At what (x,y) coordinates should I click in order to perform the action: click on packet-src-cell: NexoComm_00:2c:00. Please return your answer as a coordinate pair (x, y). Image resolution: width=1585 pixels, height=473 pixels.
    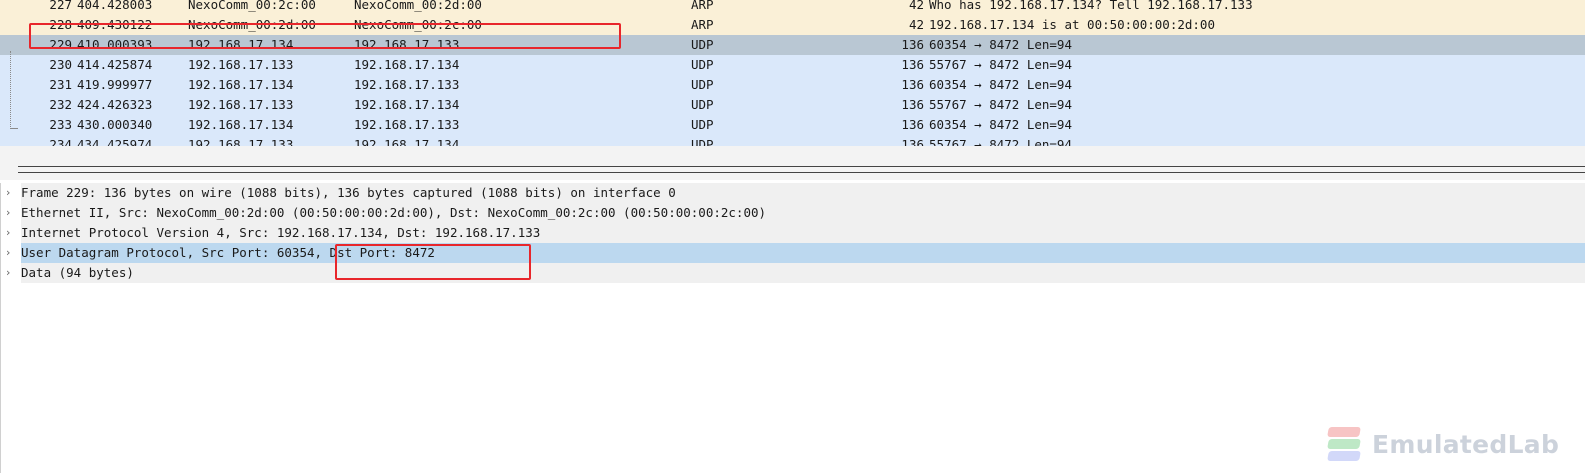
    Looking at the image, I should click on (252, 6).